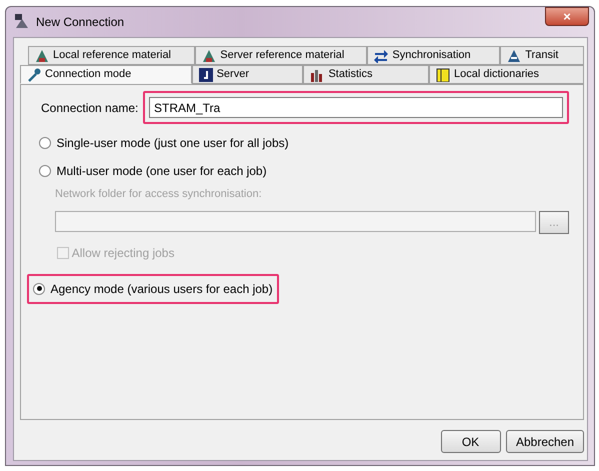 Image resolution: width=599 pixels, height=471 pixels. What do you see at coordinates (433, 55) in the screenshot?
I see `tab: Synchronisation` at bounding box center [433, 55].